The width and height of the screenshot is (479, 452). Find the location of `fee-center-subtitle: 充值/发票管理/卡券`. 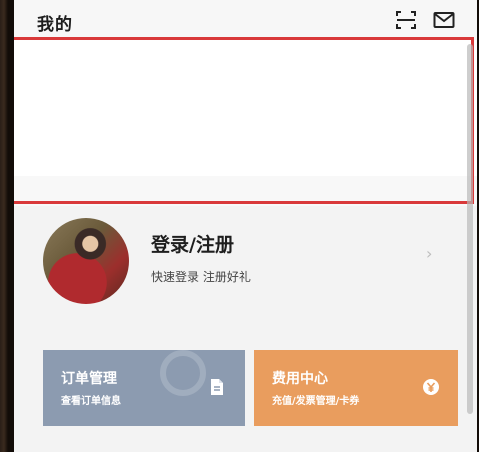

fee-center-subtitle: 充值/发票管理/卡券 is located at coordinates (316, 401).